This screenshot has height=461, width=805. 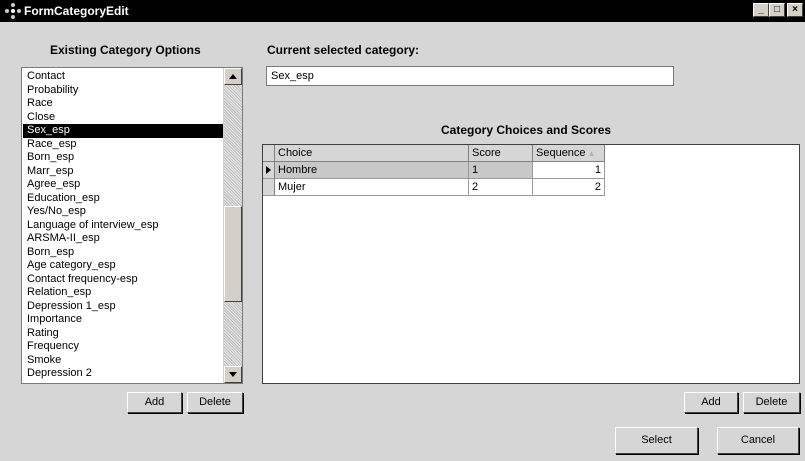 What do you see at coordinates (501, 187) in the screenshot?
I see `score-cell: 2` at bounding box center [501, 187].